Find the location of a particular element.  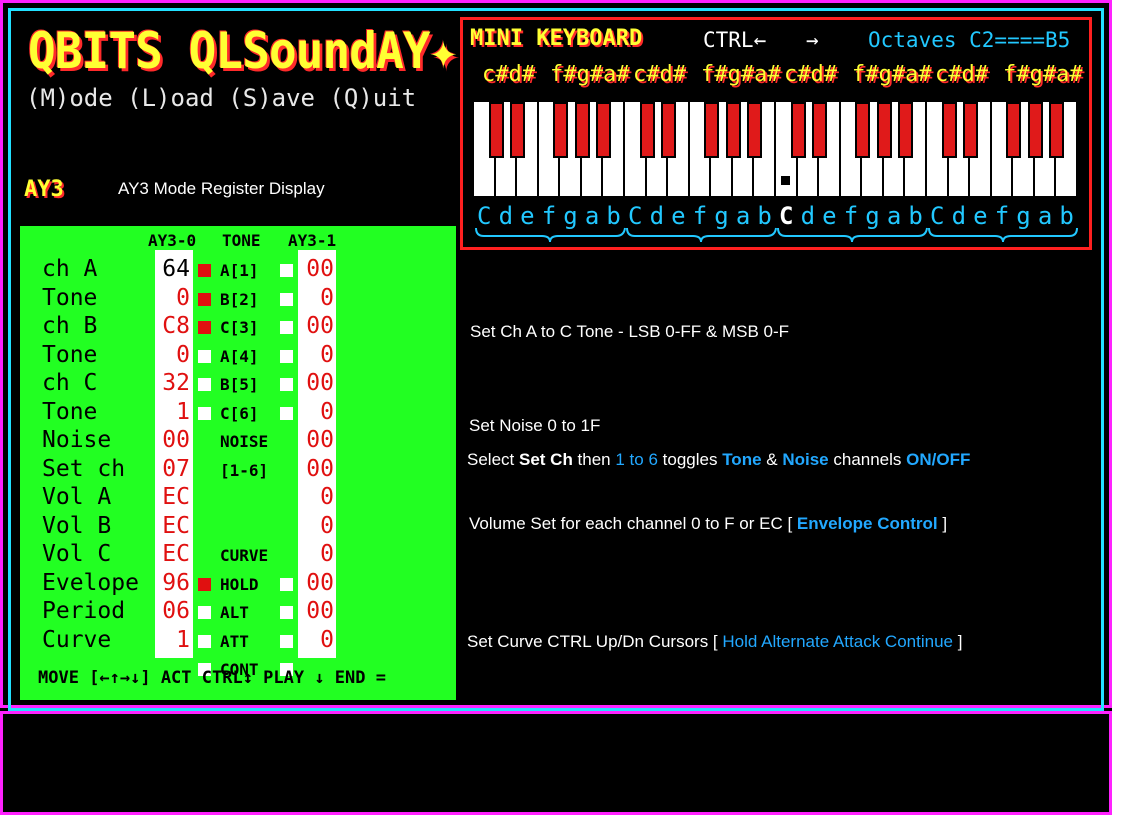

bottom-border is located at coordinates (556, 763).